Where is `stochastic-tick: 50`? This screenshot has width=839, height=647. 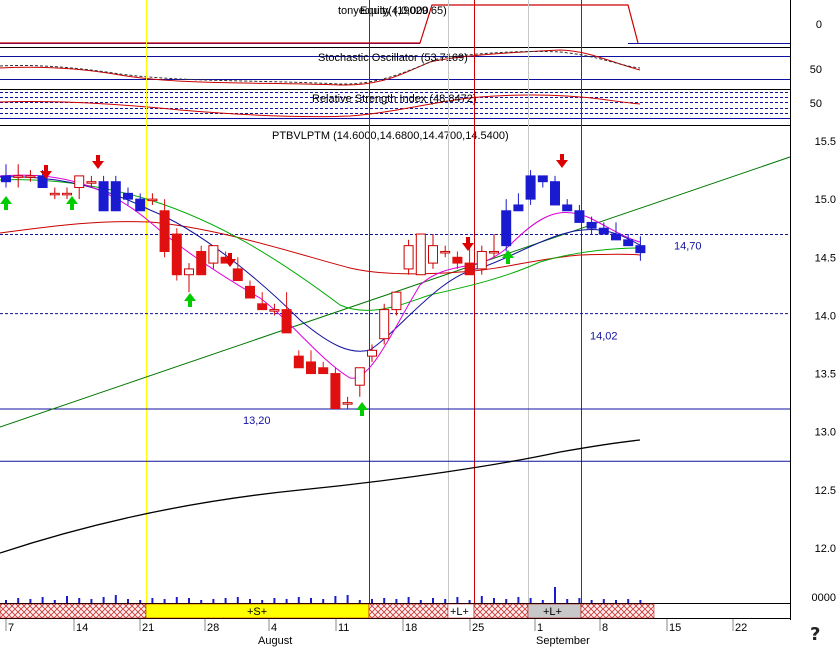
stochastic-tick: 50 is located at coordinates (816, 70).